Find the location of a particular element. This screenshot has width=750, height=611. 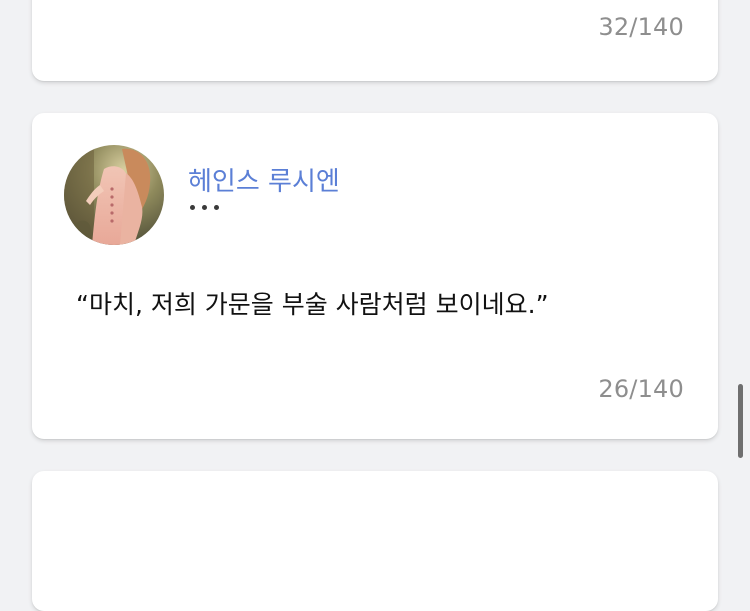

more-options-icon is located at coordinates (204, 207).